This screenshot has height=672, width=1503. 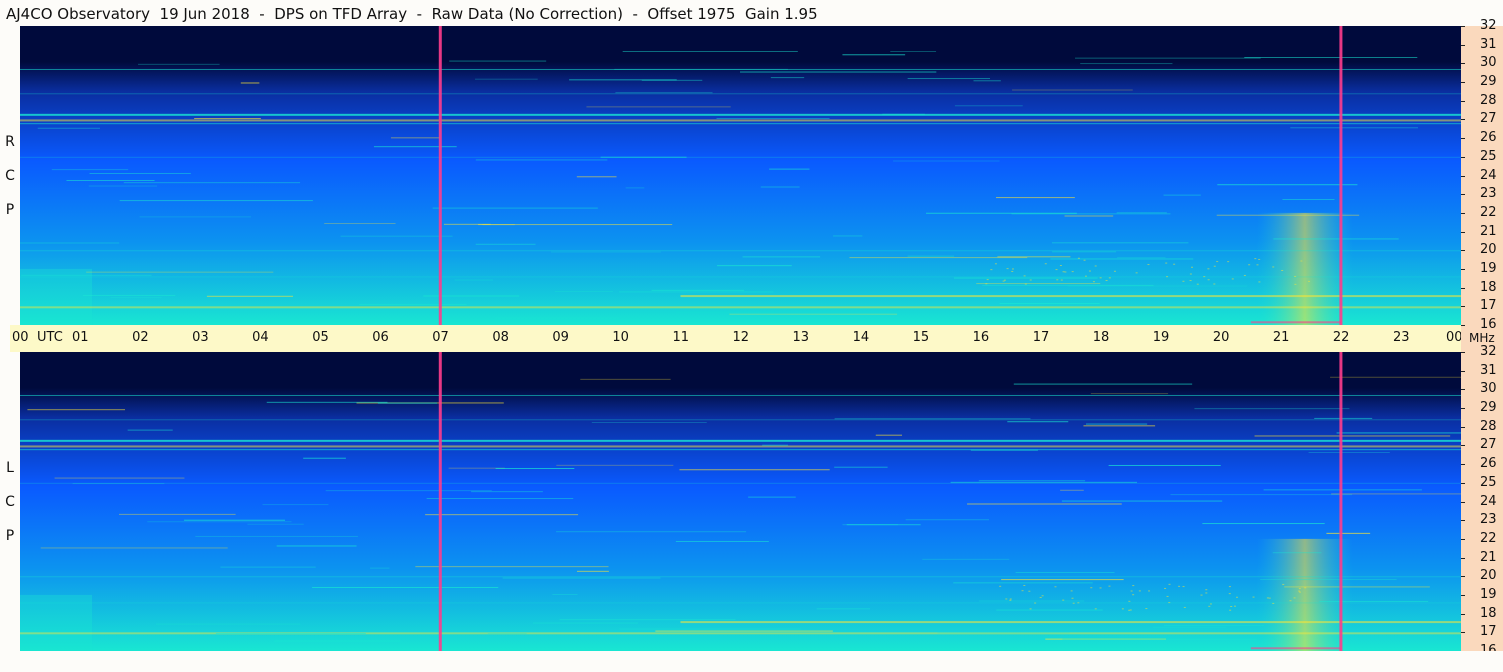 I want to click on time-tick-label: 07, so click(x=440, y=337).